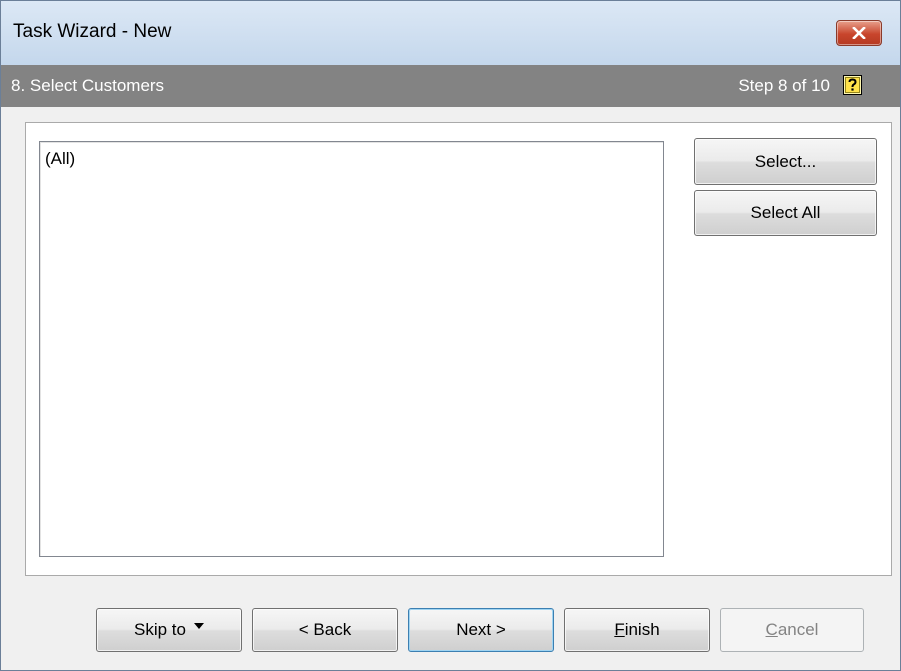  Describe the element at coordinates (481, 630) in the screenshot. I see `next-button: Next >` at that location.